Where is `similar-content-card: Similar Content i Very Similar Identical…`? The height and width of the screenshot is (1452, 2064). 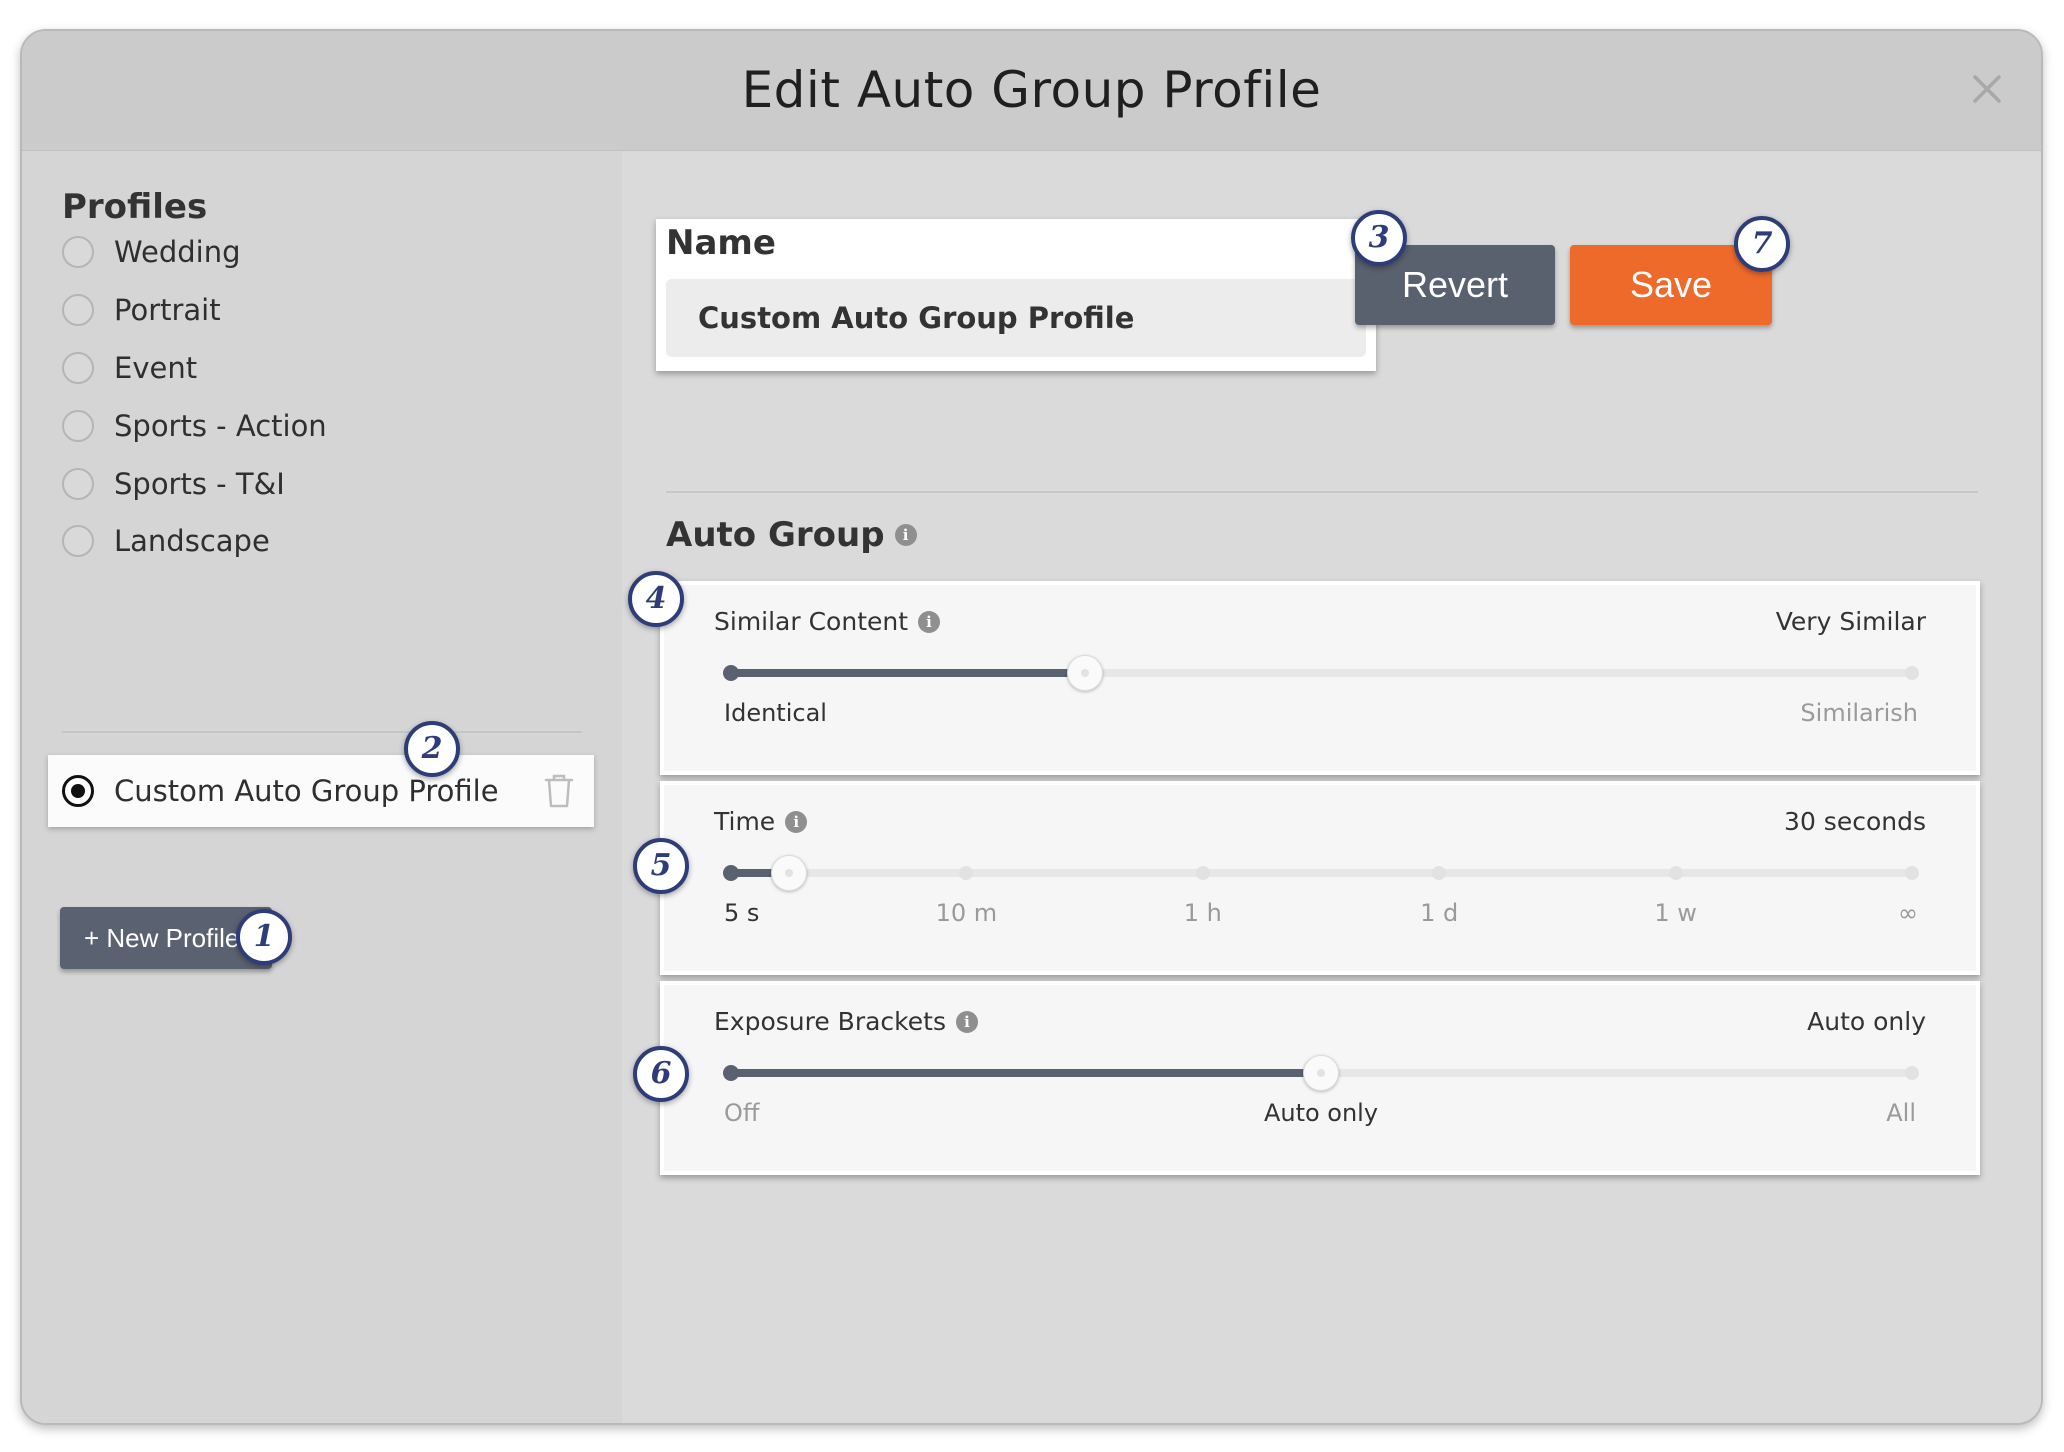
similar-content-card: Similar Content i Very Similar Identical… is located at coordinates (1320, 678).